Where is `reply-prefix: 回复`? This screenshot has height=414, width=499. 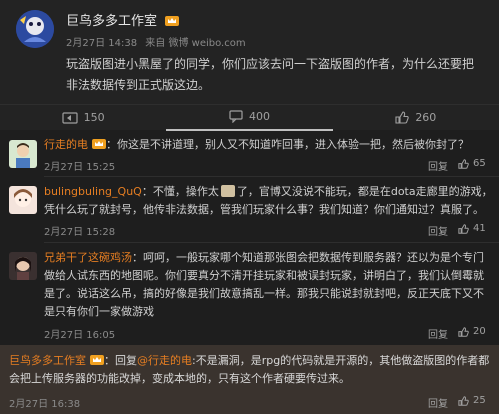
reply-prefix: 回复 is located at coordinates (126, 360).